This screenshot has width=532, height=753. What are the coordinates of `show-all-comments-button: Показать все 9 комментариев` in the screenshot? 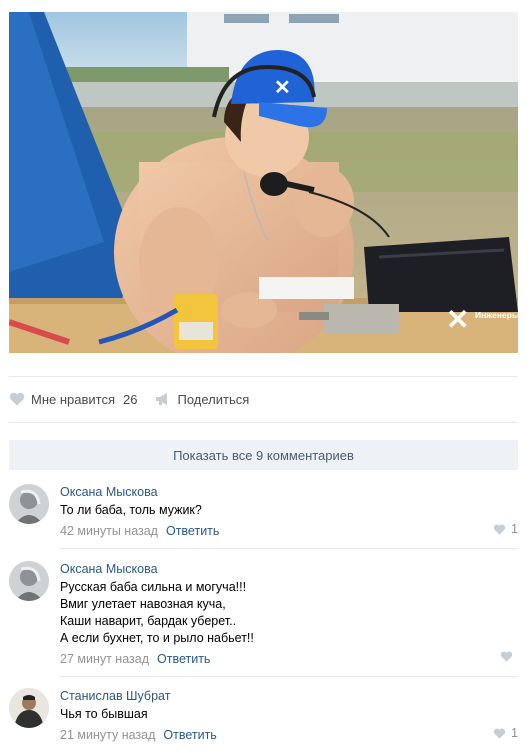 It's located at (263, 455).